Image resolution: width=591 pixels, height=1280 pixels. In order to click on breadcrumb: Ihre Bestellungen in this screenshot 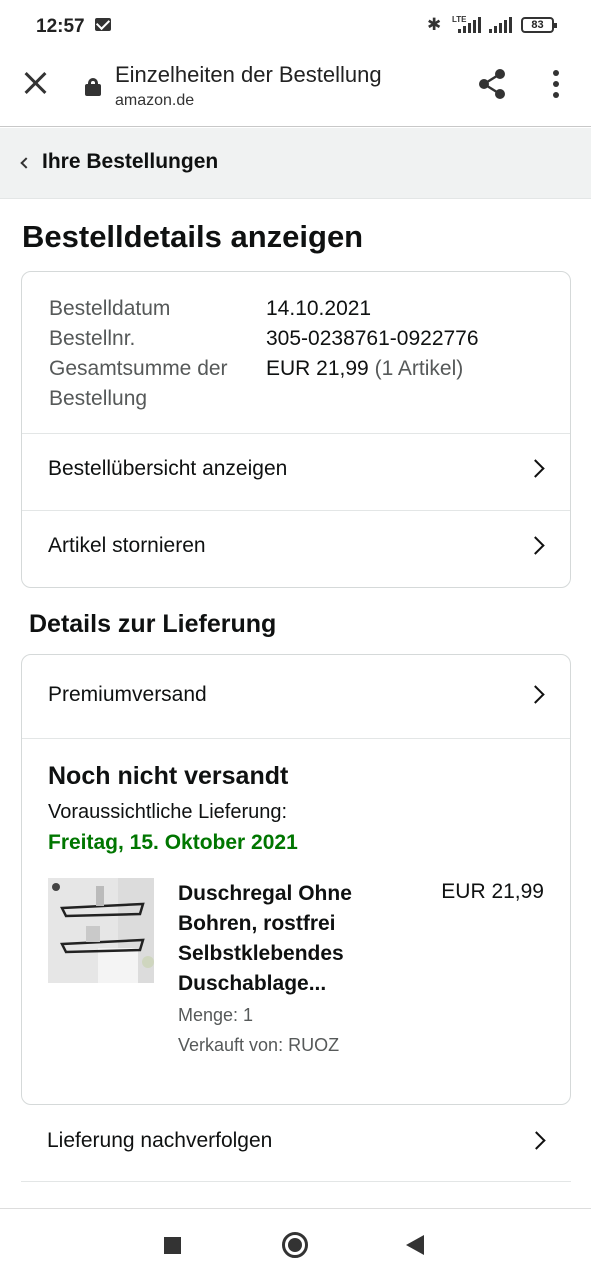, I will do `click(295, 163)`.